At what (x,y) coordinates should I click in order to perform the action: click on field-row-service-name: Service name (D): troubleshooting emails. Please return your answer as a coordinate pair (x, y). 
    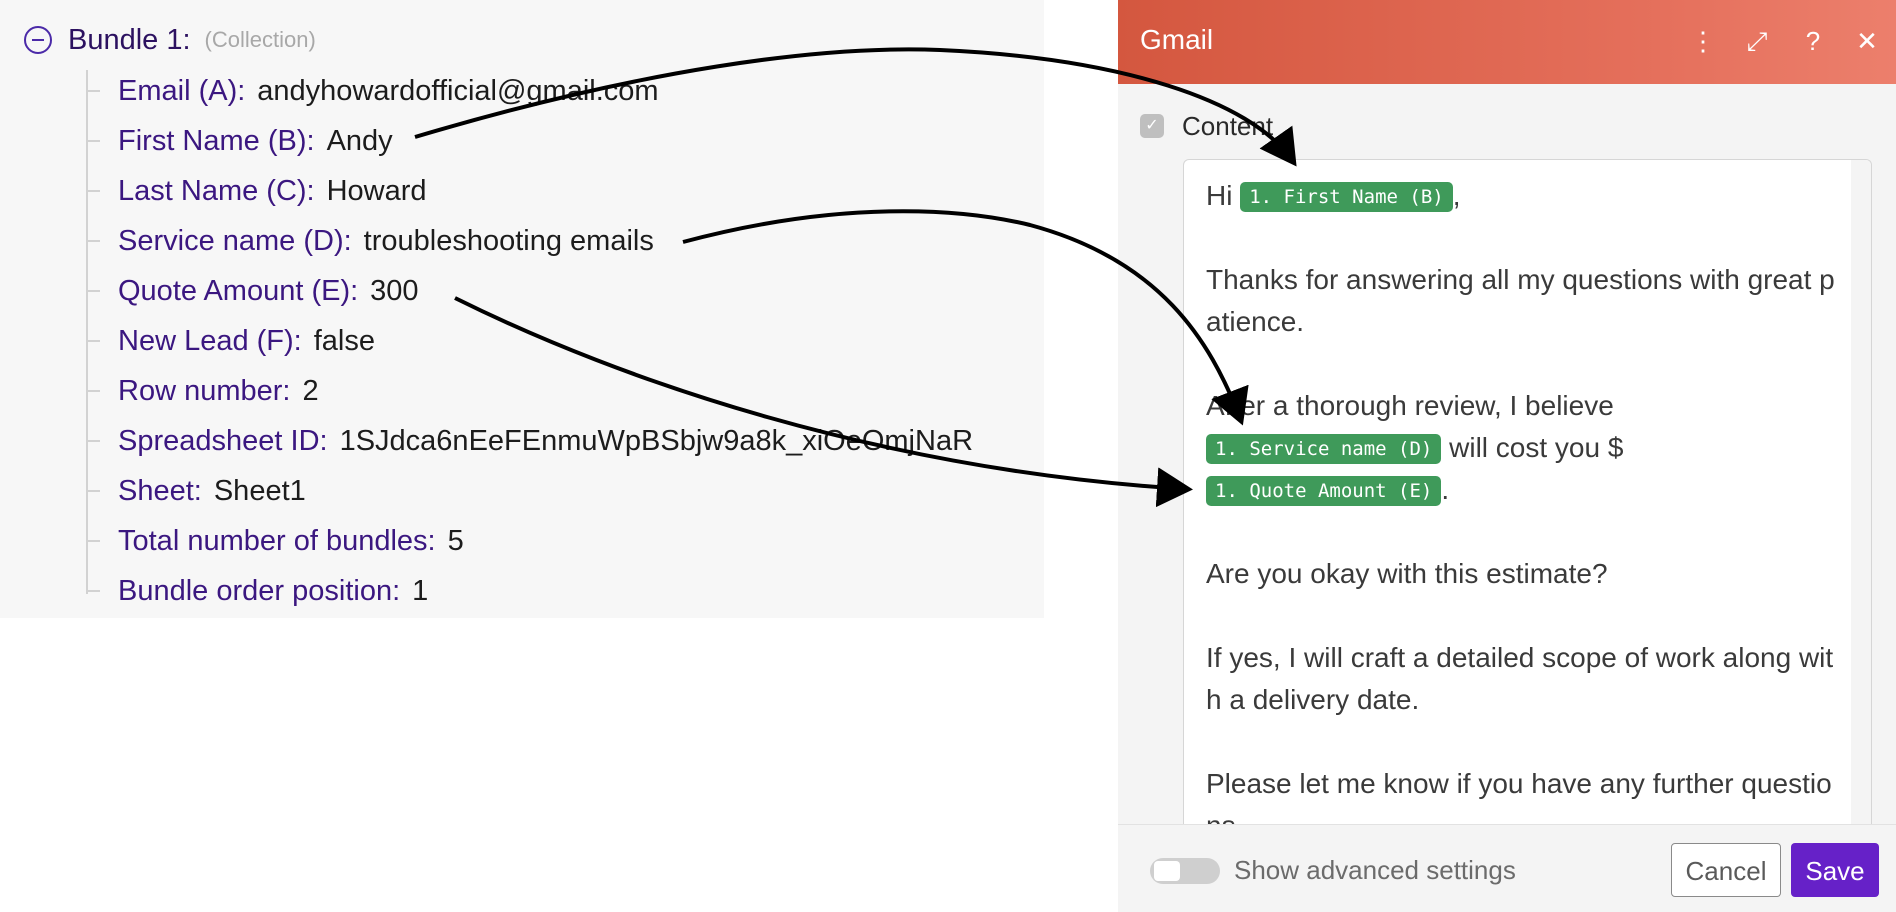
    Looking at the image, I should click on (370, 241).